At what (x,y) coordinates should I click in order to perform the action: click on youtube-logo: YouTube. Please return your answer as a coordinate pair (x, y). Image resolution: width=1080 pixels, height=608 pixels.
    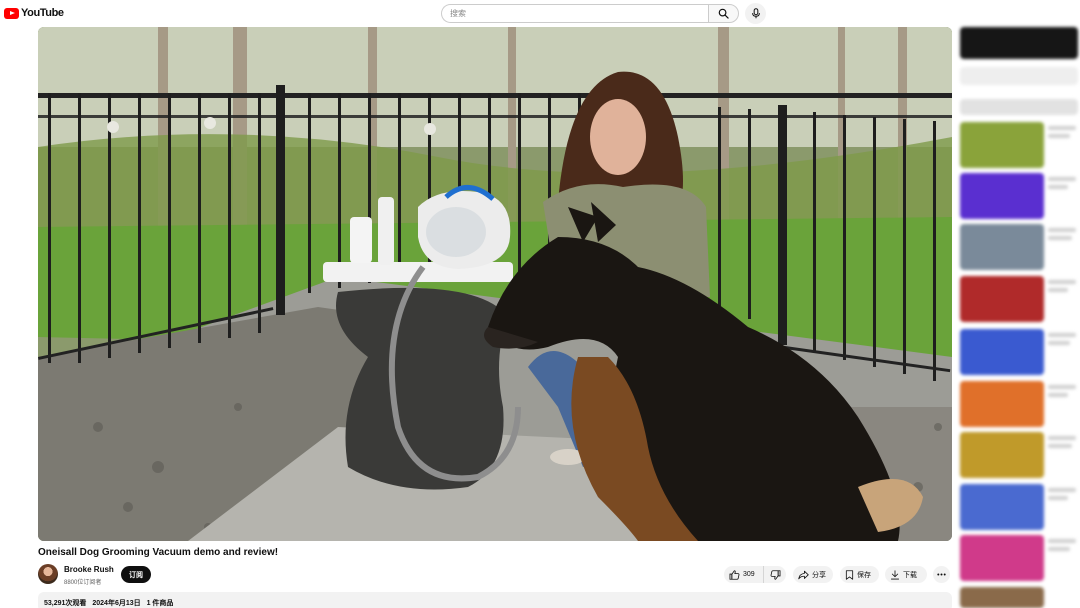
    Looking at the image, I should click on (34, 13).